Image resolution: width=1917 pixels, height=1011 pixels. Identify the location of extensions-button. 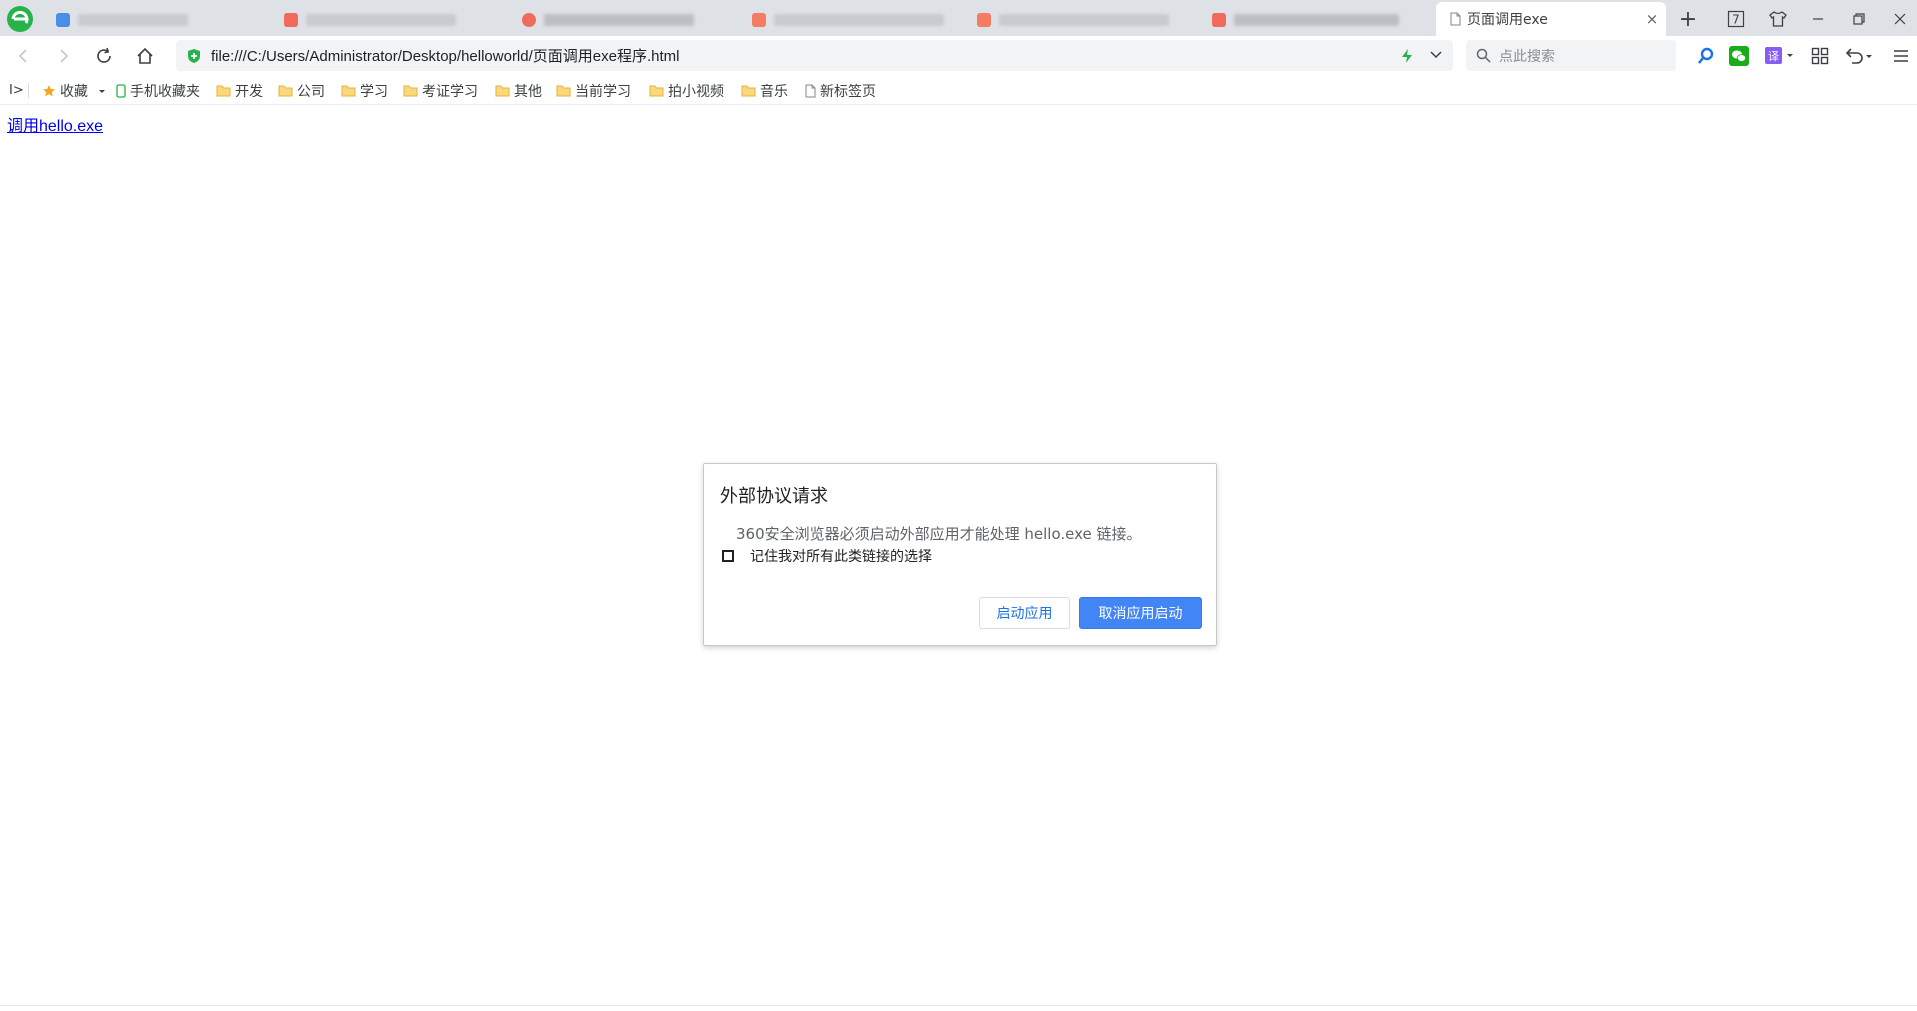
(1820, 56).